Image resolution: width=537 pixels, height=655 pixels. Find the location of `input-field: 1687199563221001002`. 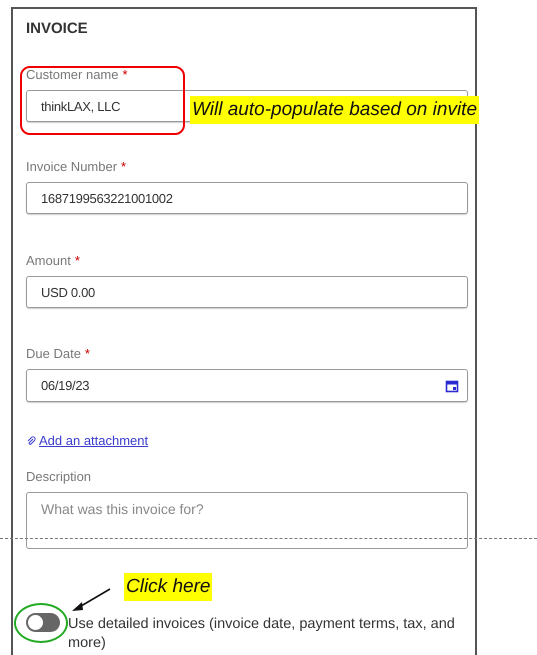

input-field: 1687199563221001002 is located at coordinates (247, 198).